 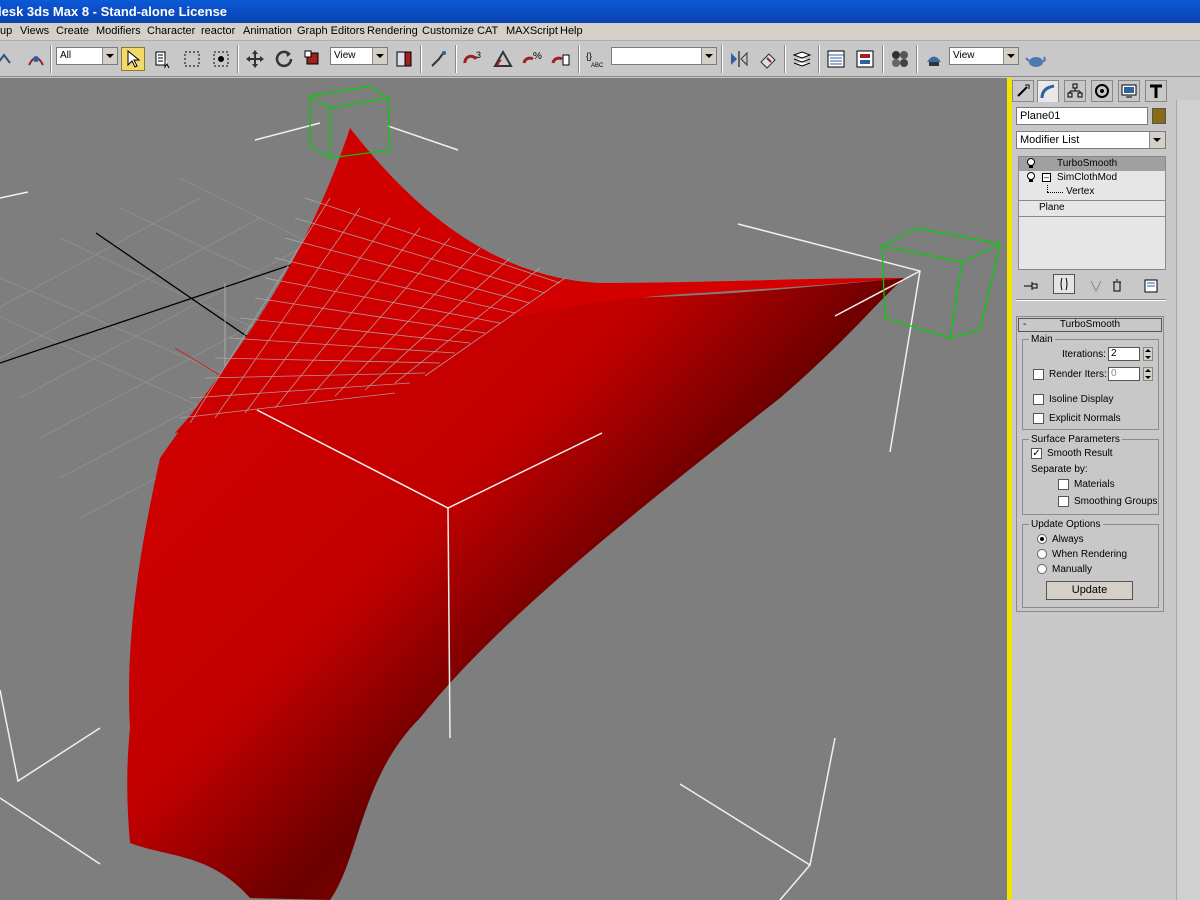 What do you see at coordinates (934, 59) in the screenshot?
I see `render-scene-icon` at bounding box center [934, 59].